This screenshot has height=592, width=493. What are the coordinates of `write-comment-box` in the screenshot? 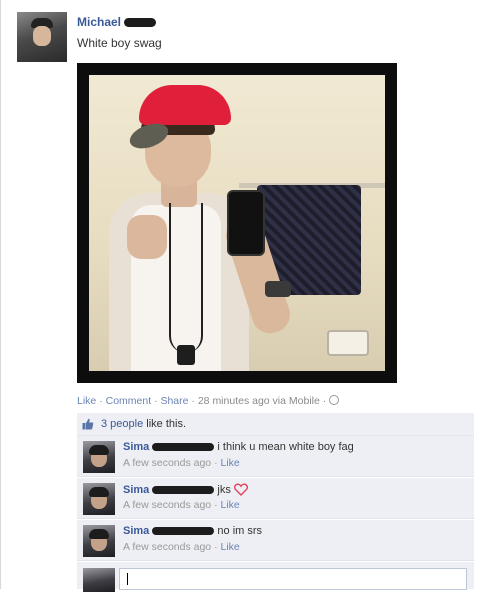 It's located at (275, 577).